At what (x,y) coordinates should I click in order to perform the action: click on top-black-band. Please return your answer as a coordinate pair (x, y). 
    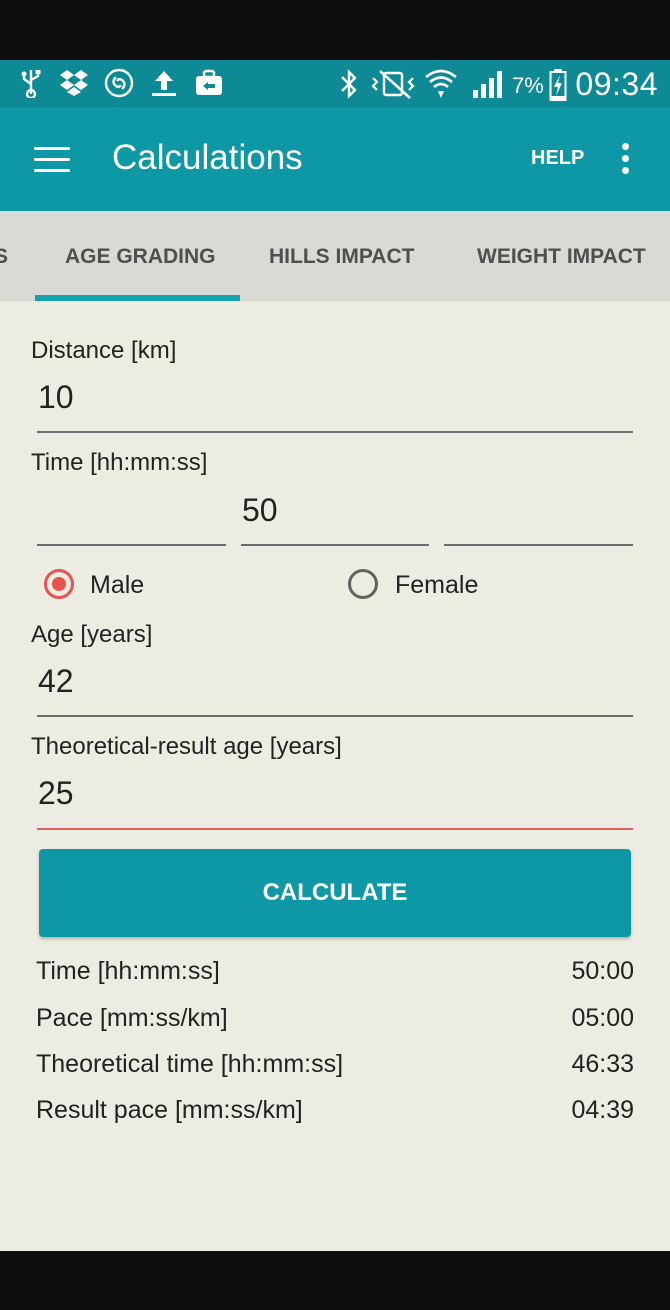
    Looking at the image, I should click on (335, 30).